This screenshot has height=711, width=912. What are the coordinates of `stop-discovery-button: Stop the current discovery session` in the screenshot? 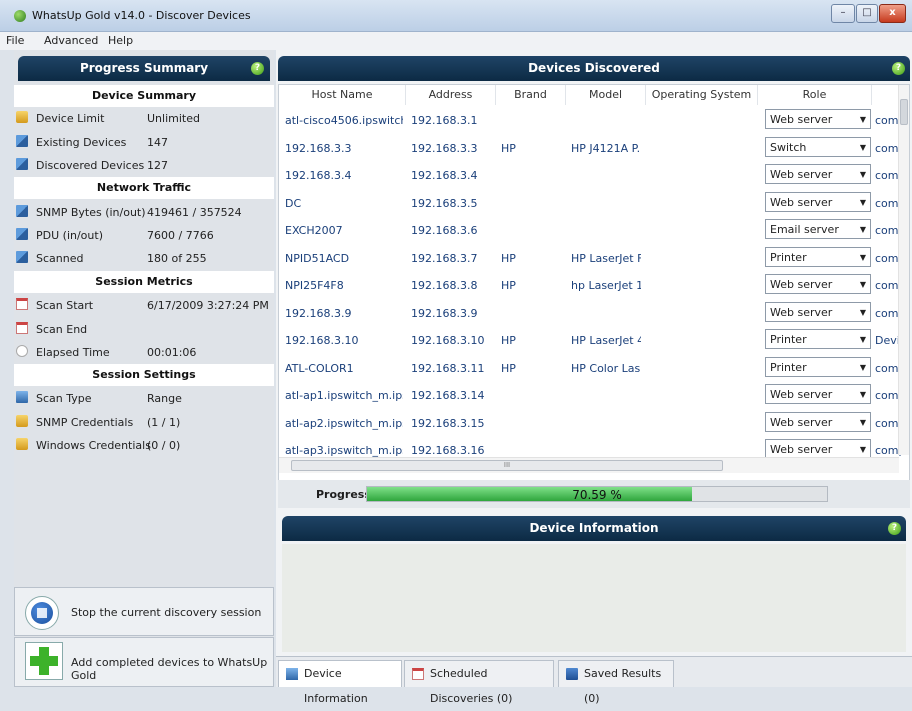 It's located at (144, 611).